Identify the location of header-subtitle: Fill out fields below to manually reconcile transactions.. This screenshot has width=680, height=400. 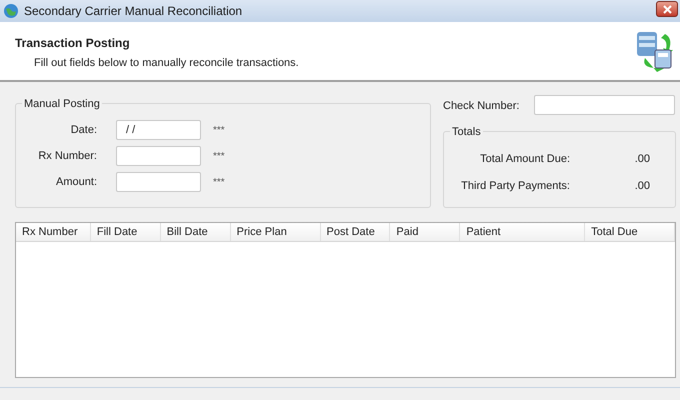
(166, 63).